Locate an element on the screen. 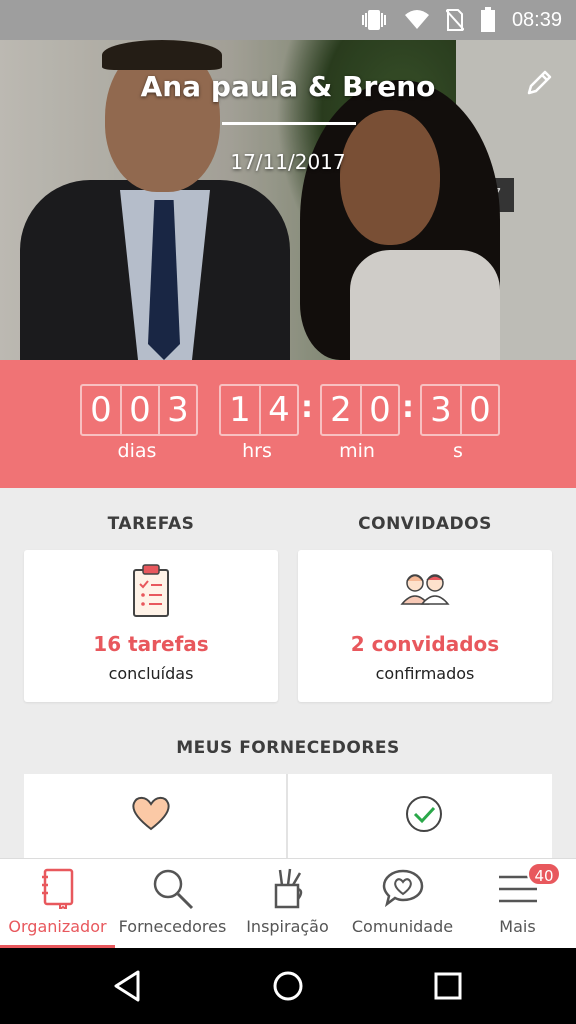  seconds-digit: 3 is located at coordinates (441, 410).